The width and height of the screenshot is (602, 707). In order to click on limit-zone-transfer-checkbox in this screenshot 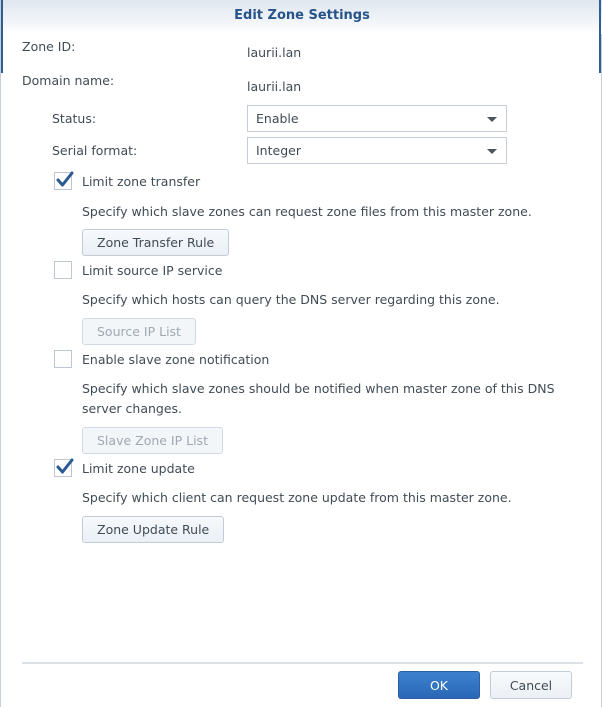, I will do `click(64, 180)`.